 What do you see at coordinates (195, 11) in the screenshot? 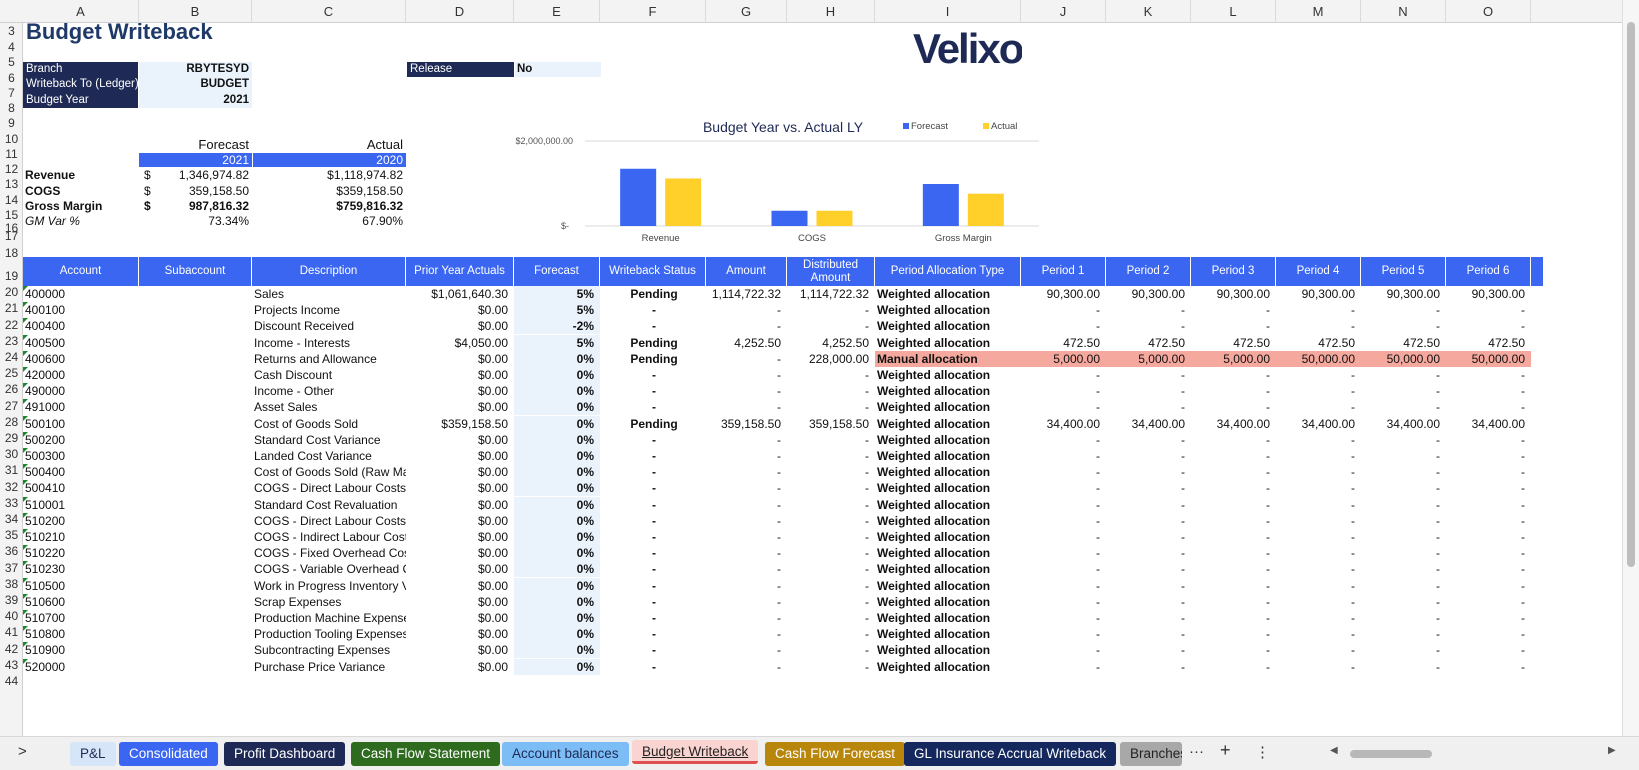
I see `column-header-b: B` at bounding box center [195, 11].